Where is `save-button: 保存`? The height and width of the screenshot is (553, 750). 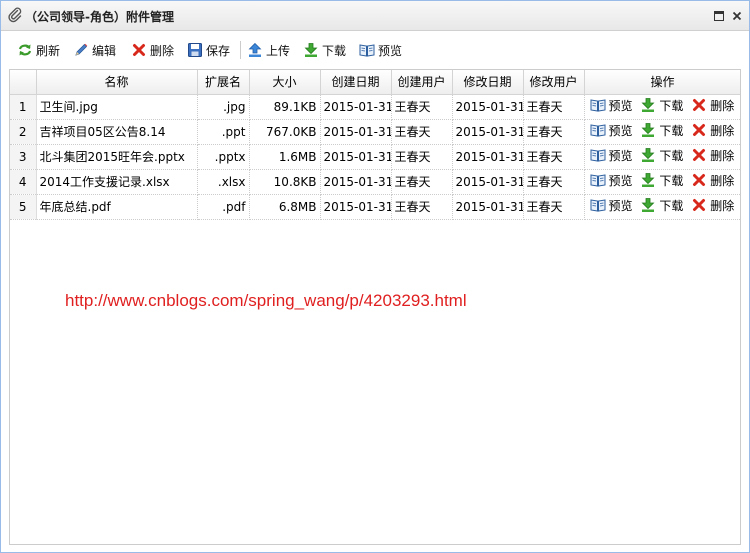
save-button: 保存 is located at coordinates (208, 50).